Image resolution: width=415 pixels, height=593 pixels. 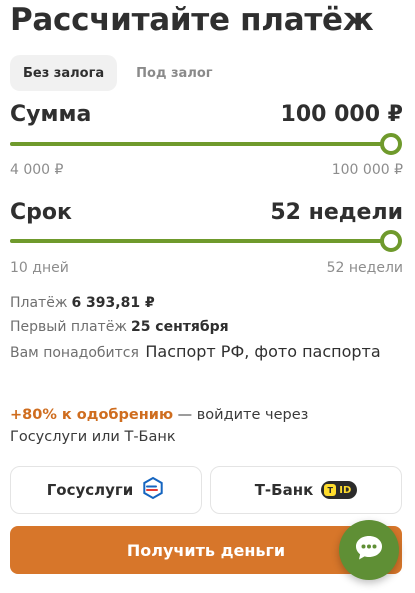 What do you see at coordinates (330, 490) in the screenshot?
I see `tbank-shield-icon: T` at bounding box center [330, 490].